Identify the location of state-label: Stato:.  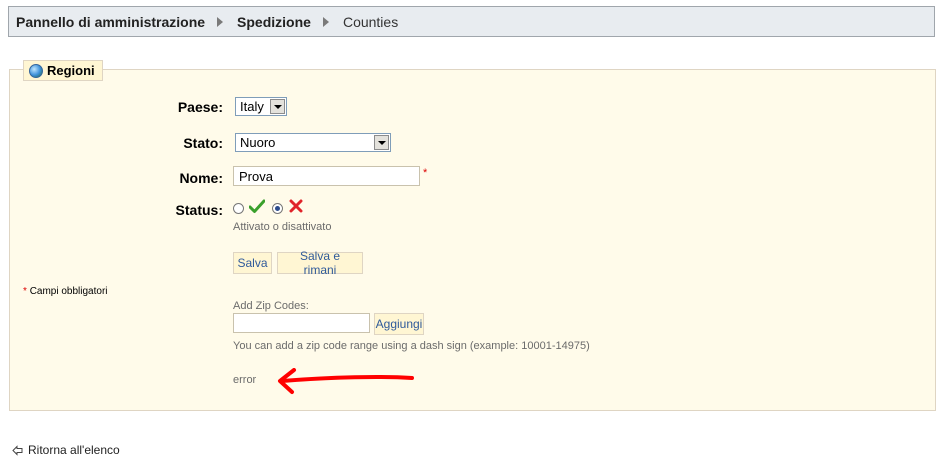
(203, 143).